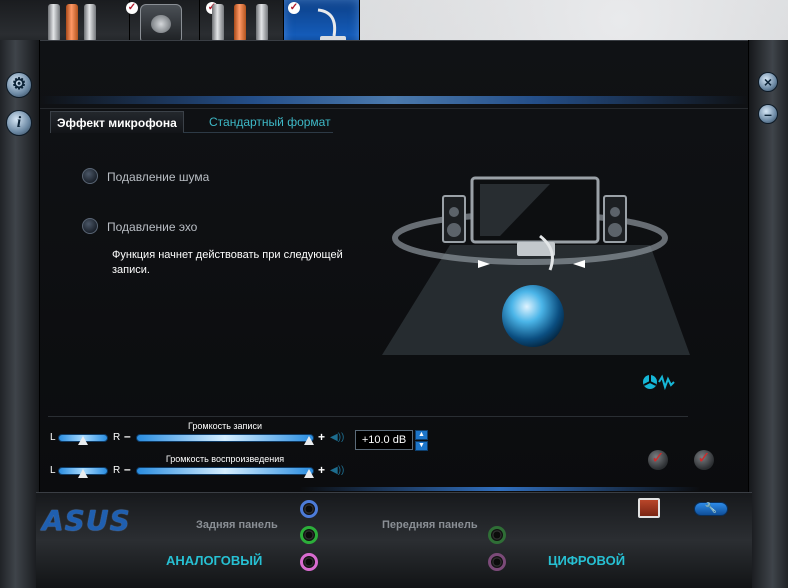 This screenshot has height=588, width=788. Describe the element at coordinates (19, 85) in the screenshot. I see `settings-gear-icon: ⚙` at that location.